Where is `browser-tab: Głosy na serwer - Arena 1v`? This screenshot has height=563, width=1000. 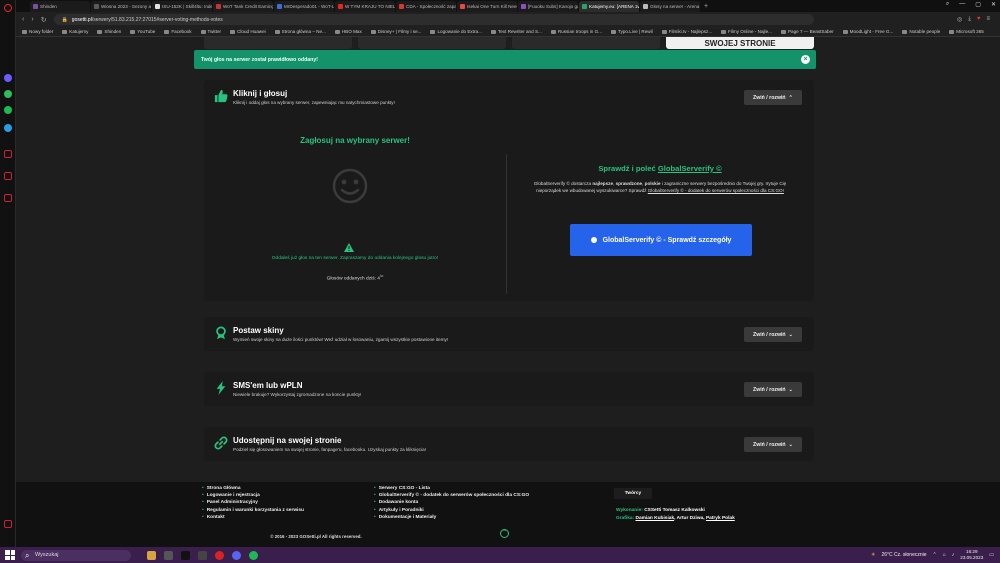 browser-tab: Głosy na serwer - Arena 1v is located at coordinates (670, 6).